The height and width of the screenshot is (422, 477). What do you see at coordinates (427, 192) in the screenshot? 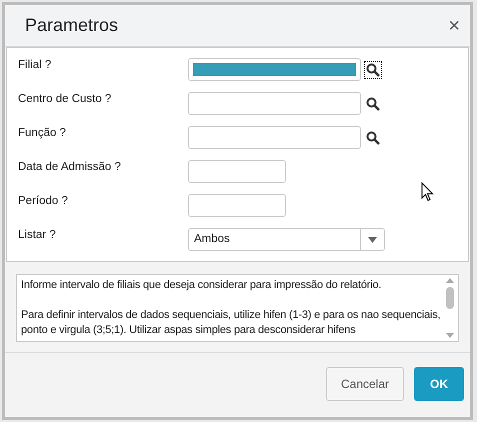
I see `mouse-cursor-icon` at bounding box center [427, 192].